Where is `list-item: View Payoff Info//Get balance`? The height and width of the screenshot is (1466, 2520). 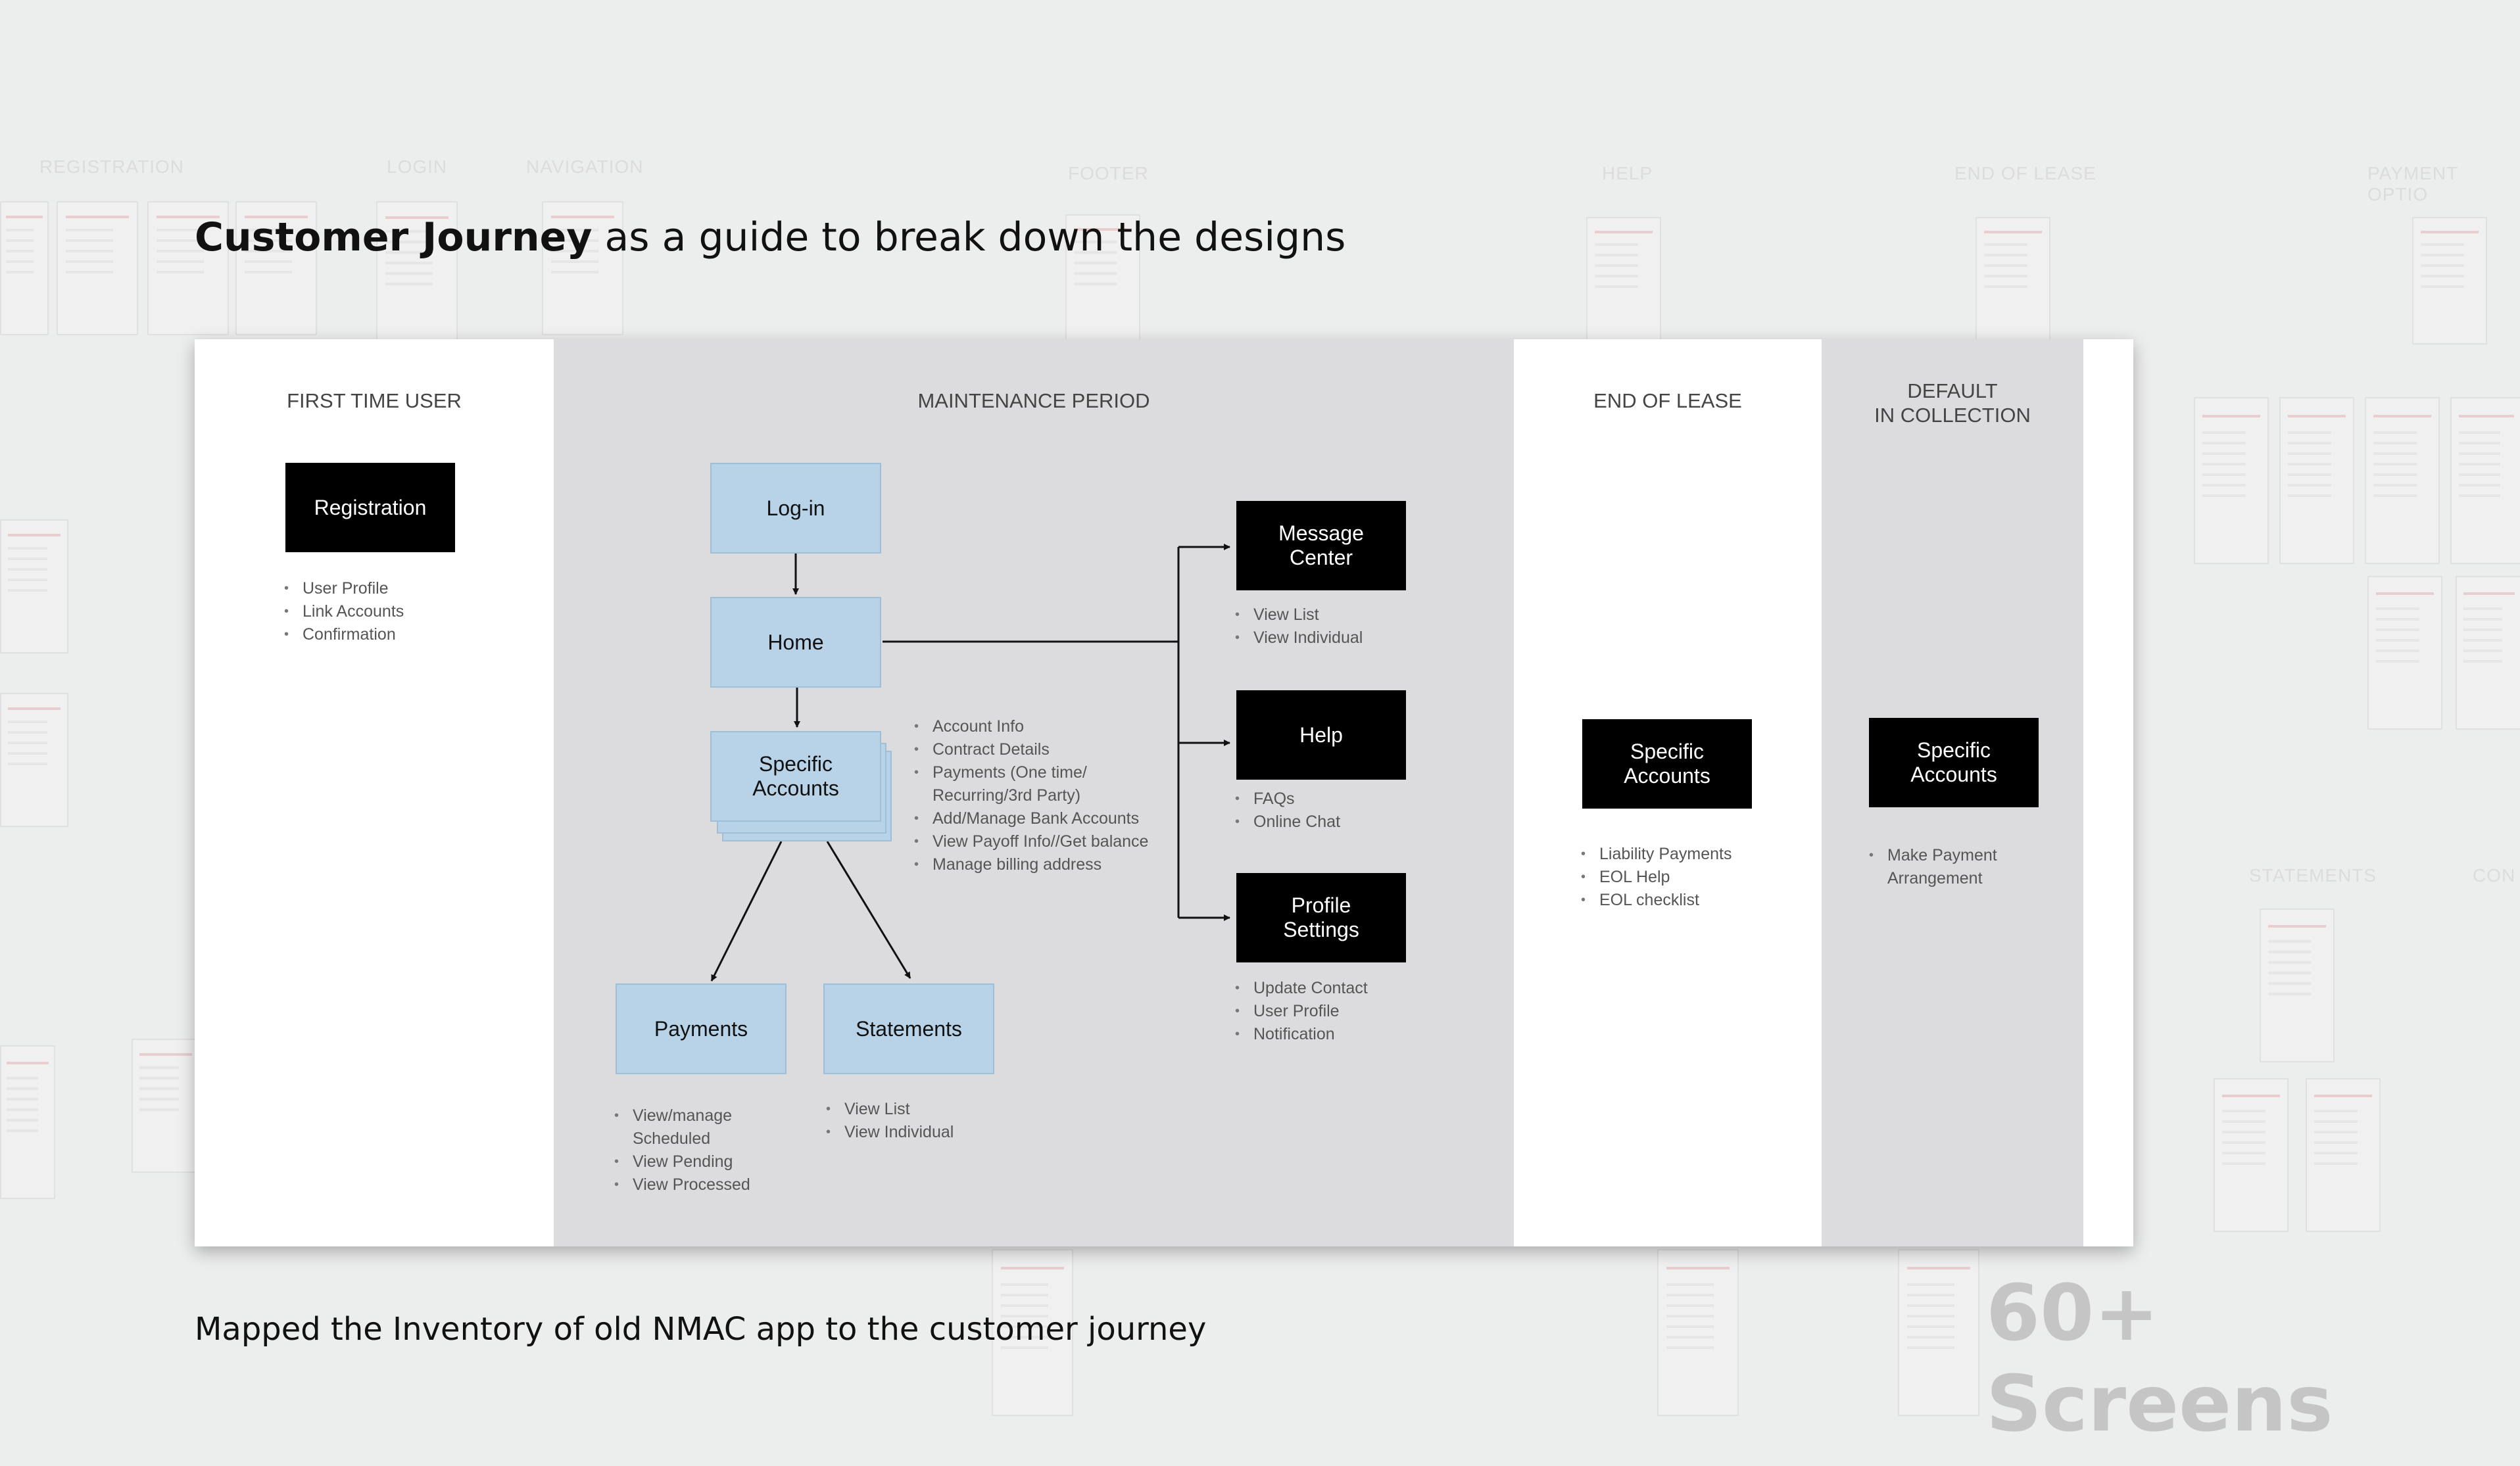 list-item: View Payoff Info//Get balance is located at coordinates (1031, 842).